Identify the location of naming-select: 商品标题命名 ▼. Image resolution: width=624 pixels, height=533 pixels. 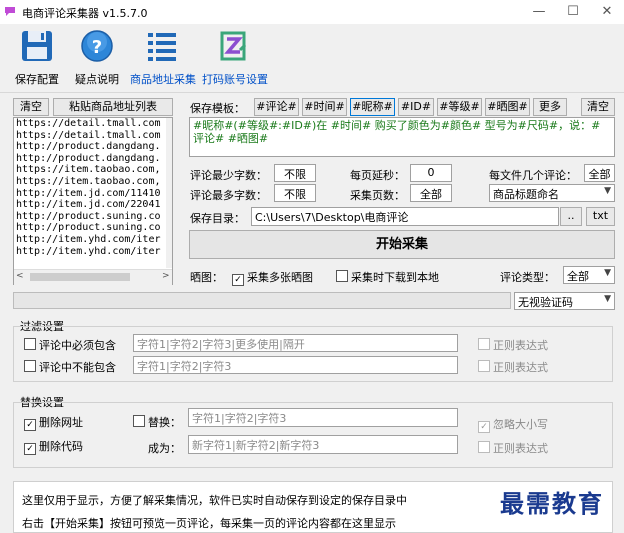
(552, 193).